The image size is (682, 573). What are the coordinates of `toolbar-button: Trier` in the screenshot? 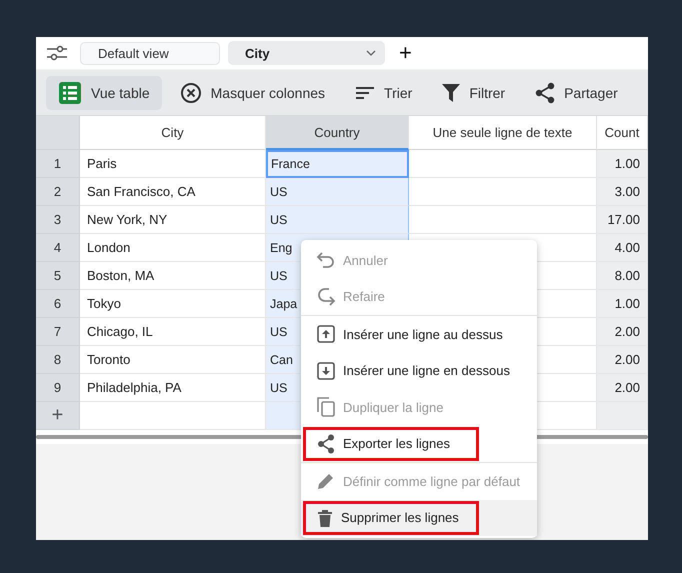 It's located at (383, 93).